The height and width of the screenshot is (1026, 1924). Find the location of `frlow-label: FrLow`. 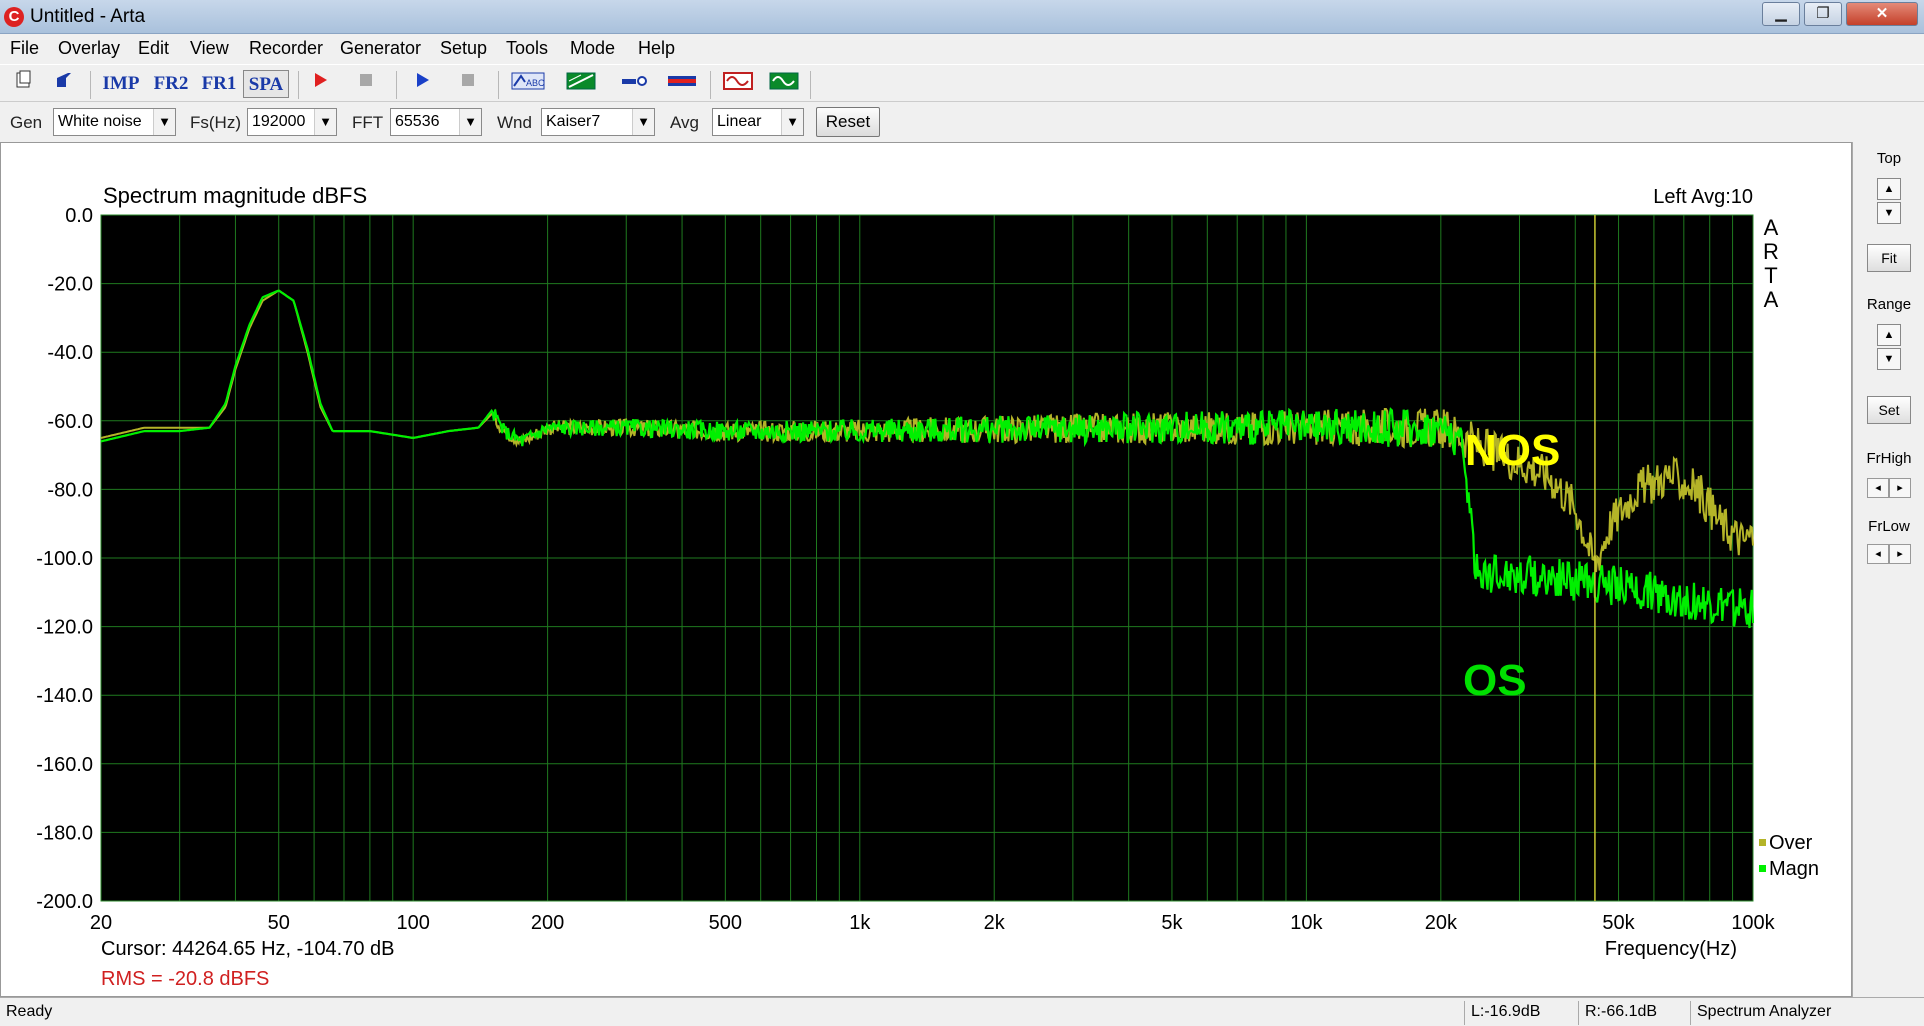

frlow-label: FrLow is located at coordinates (1889, 526).